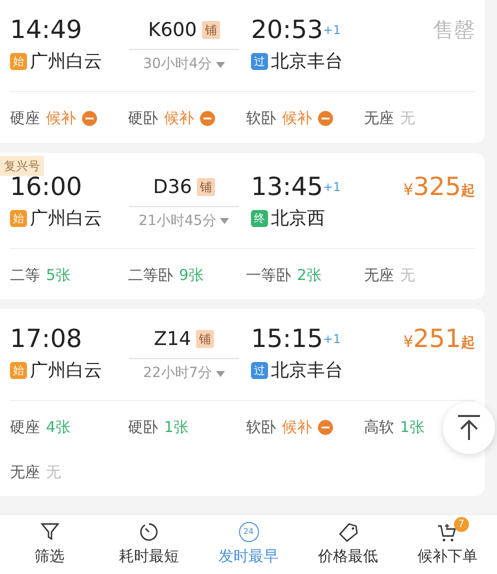 Image resolution: width=497 pixels, height=574 pixels. I want to click on price: ¥251起, so click(438, 339).